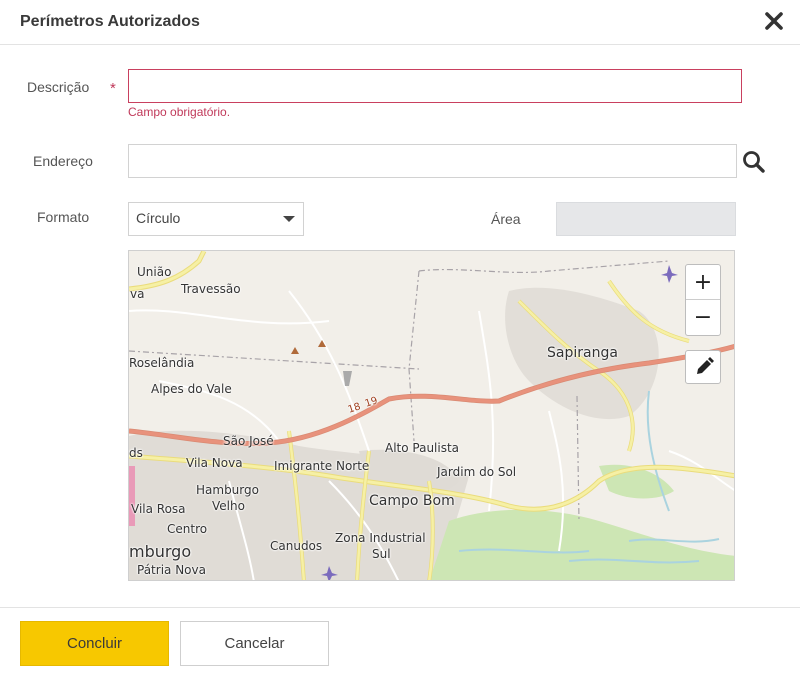 This screenshot has width=800, height=681. What do you see at coordinates (154, 272) in the screenshot?
I see `map-label: União` at bounding box center [154, 272].